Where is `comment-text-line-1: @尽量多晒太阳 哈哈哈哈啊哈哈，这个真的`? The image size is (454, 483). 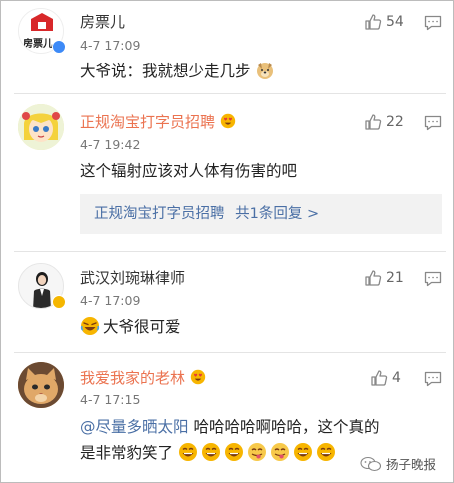 comment-text-line-1: @尽量多晒太阳 哈哈哈哈啊哈哈，这个真的 is located at coordinates (230, 427).